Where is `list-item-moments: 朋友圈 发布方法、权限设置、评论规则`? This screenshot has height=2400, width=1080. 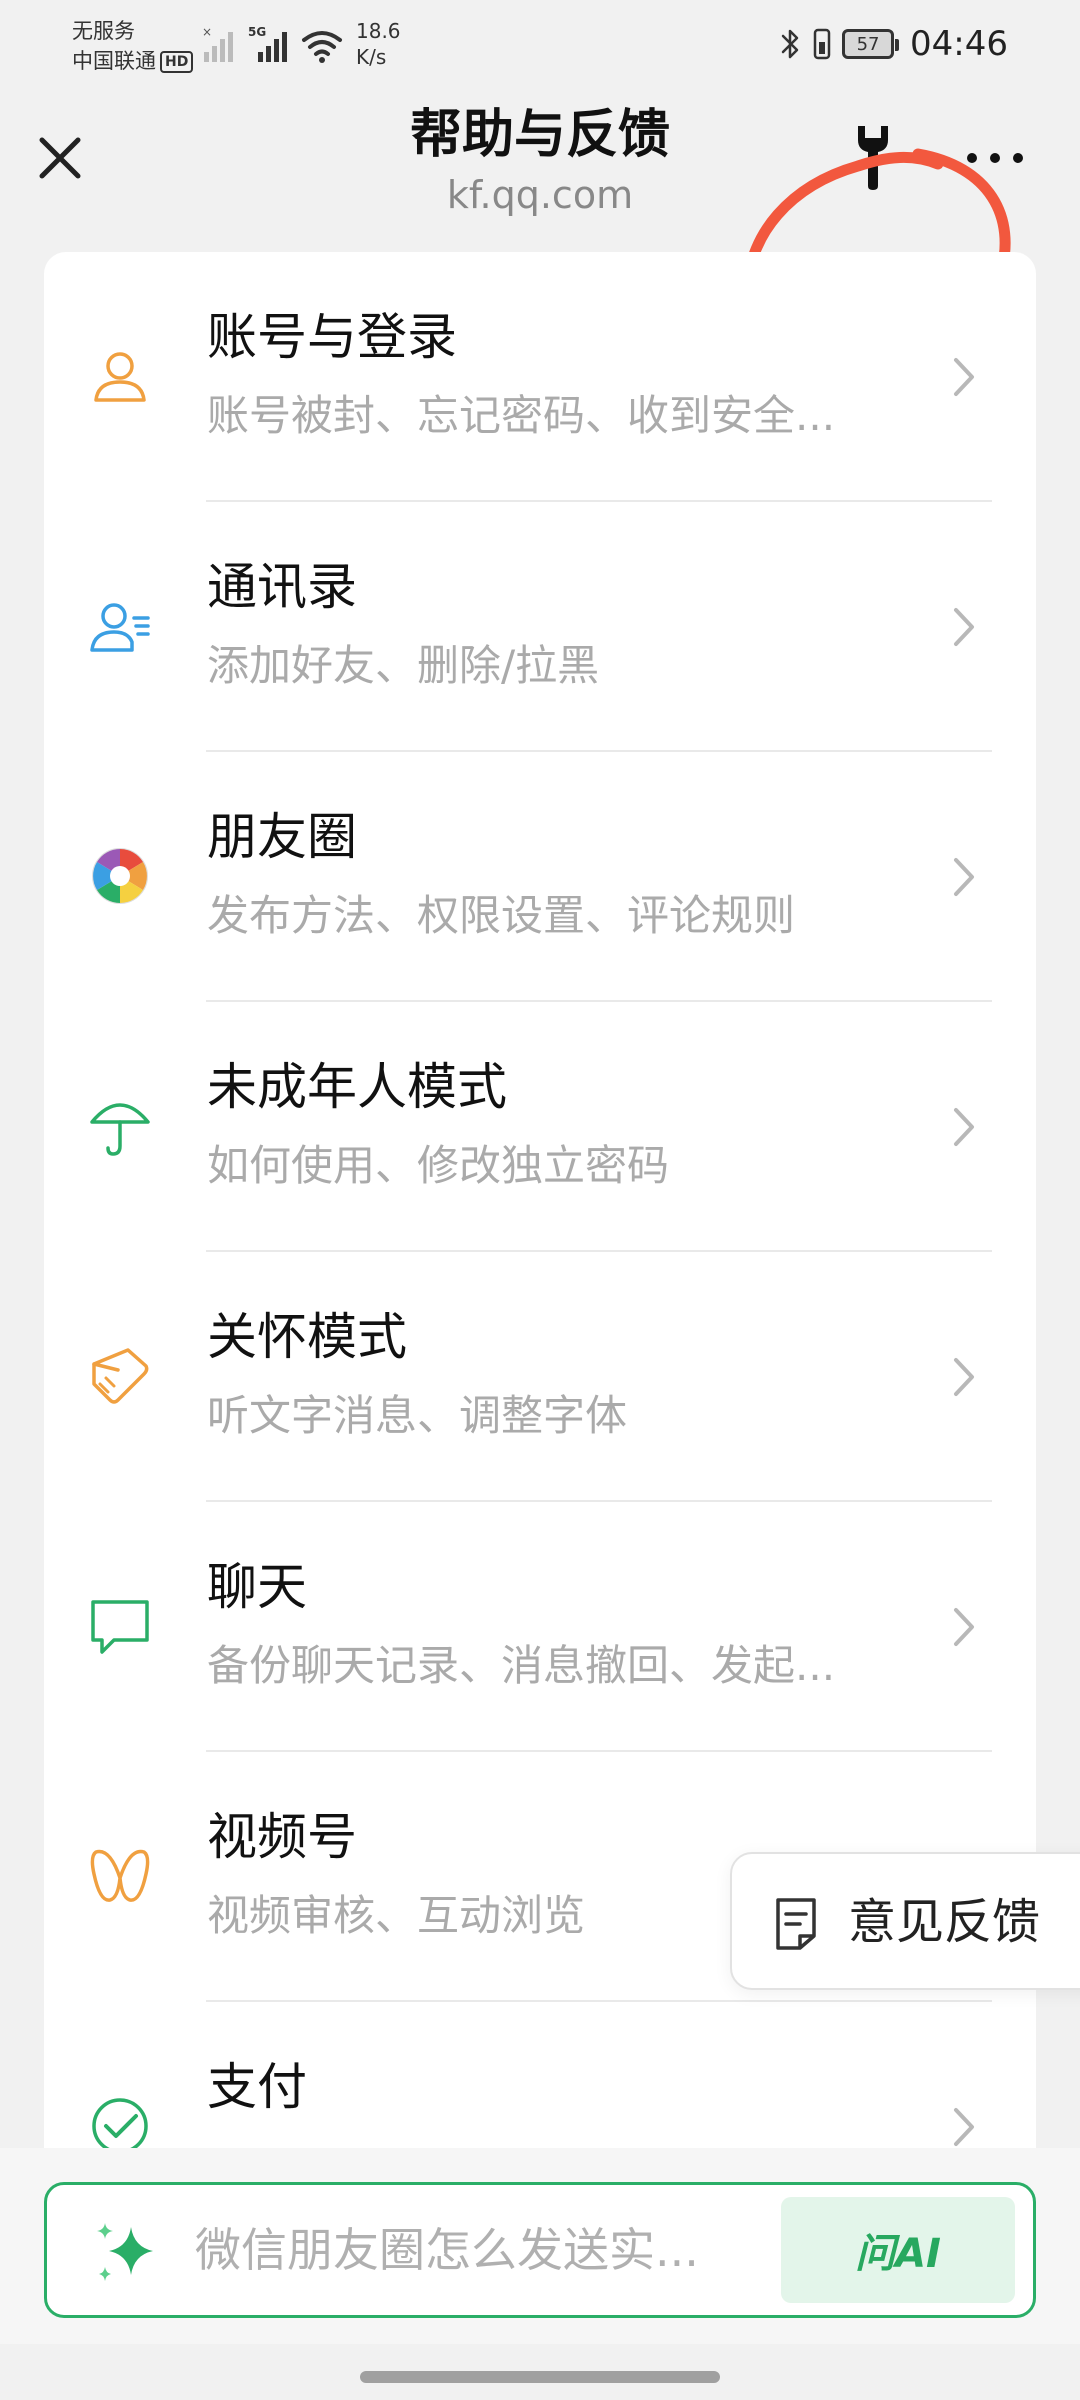
list-item-moments: 朋友圈 发布方法、权限设置、评论规则 is located at coordinates (540, 877).